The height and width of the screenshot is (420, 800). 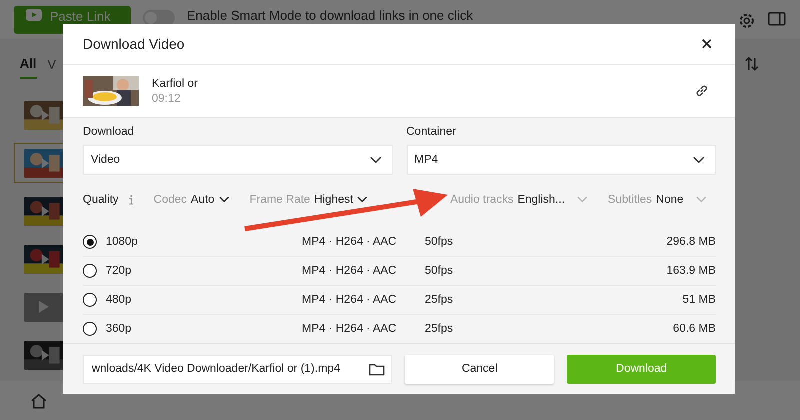 What do you see at coordinates (691, 271) in the screenshot?
I see `file-size: 163.9 MB` at bounding box center [691, 271].